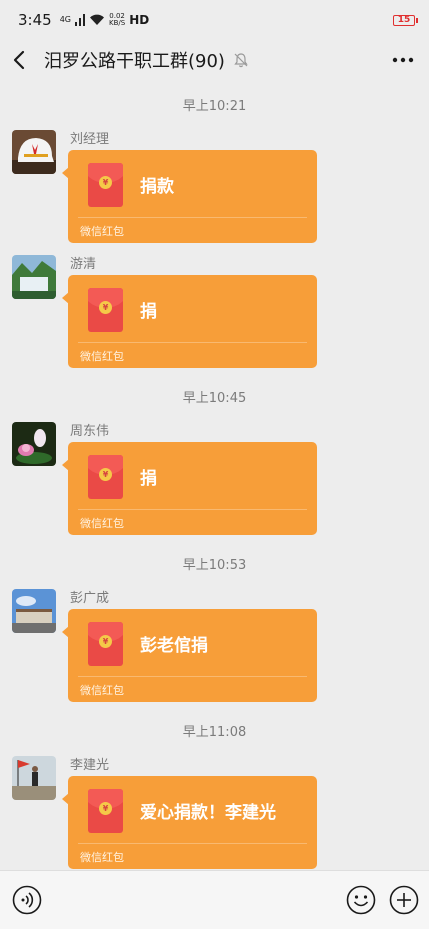  I want to click on voice-icon, so click(27, 900).